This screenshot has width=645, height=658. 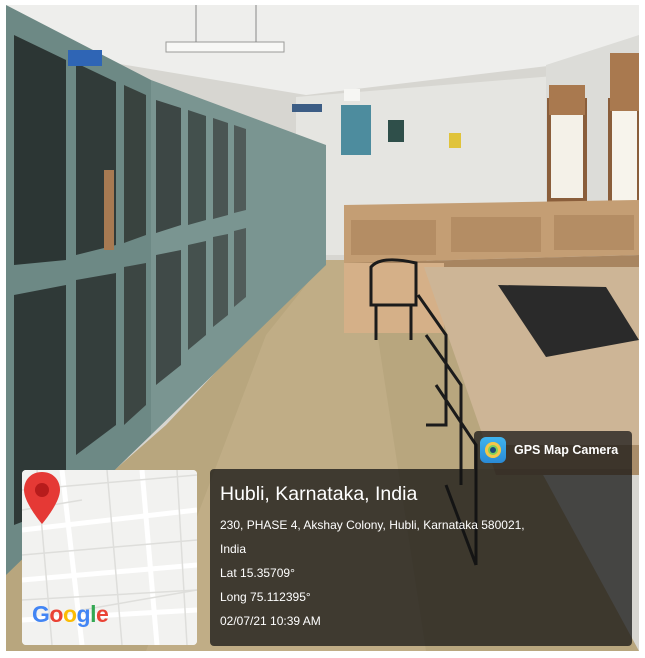 I want to click on gps-map-camera-badge: GPS Map Camera, so click(x=553, y=450).